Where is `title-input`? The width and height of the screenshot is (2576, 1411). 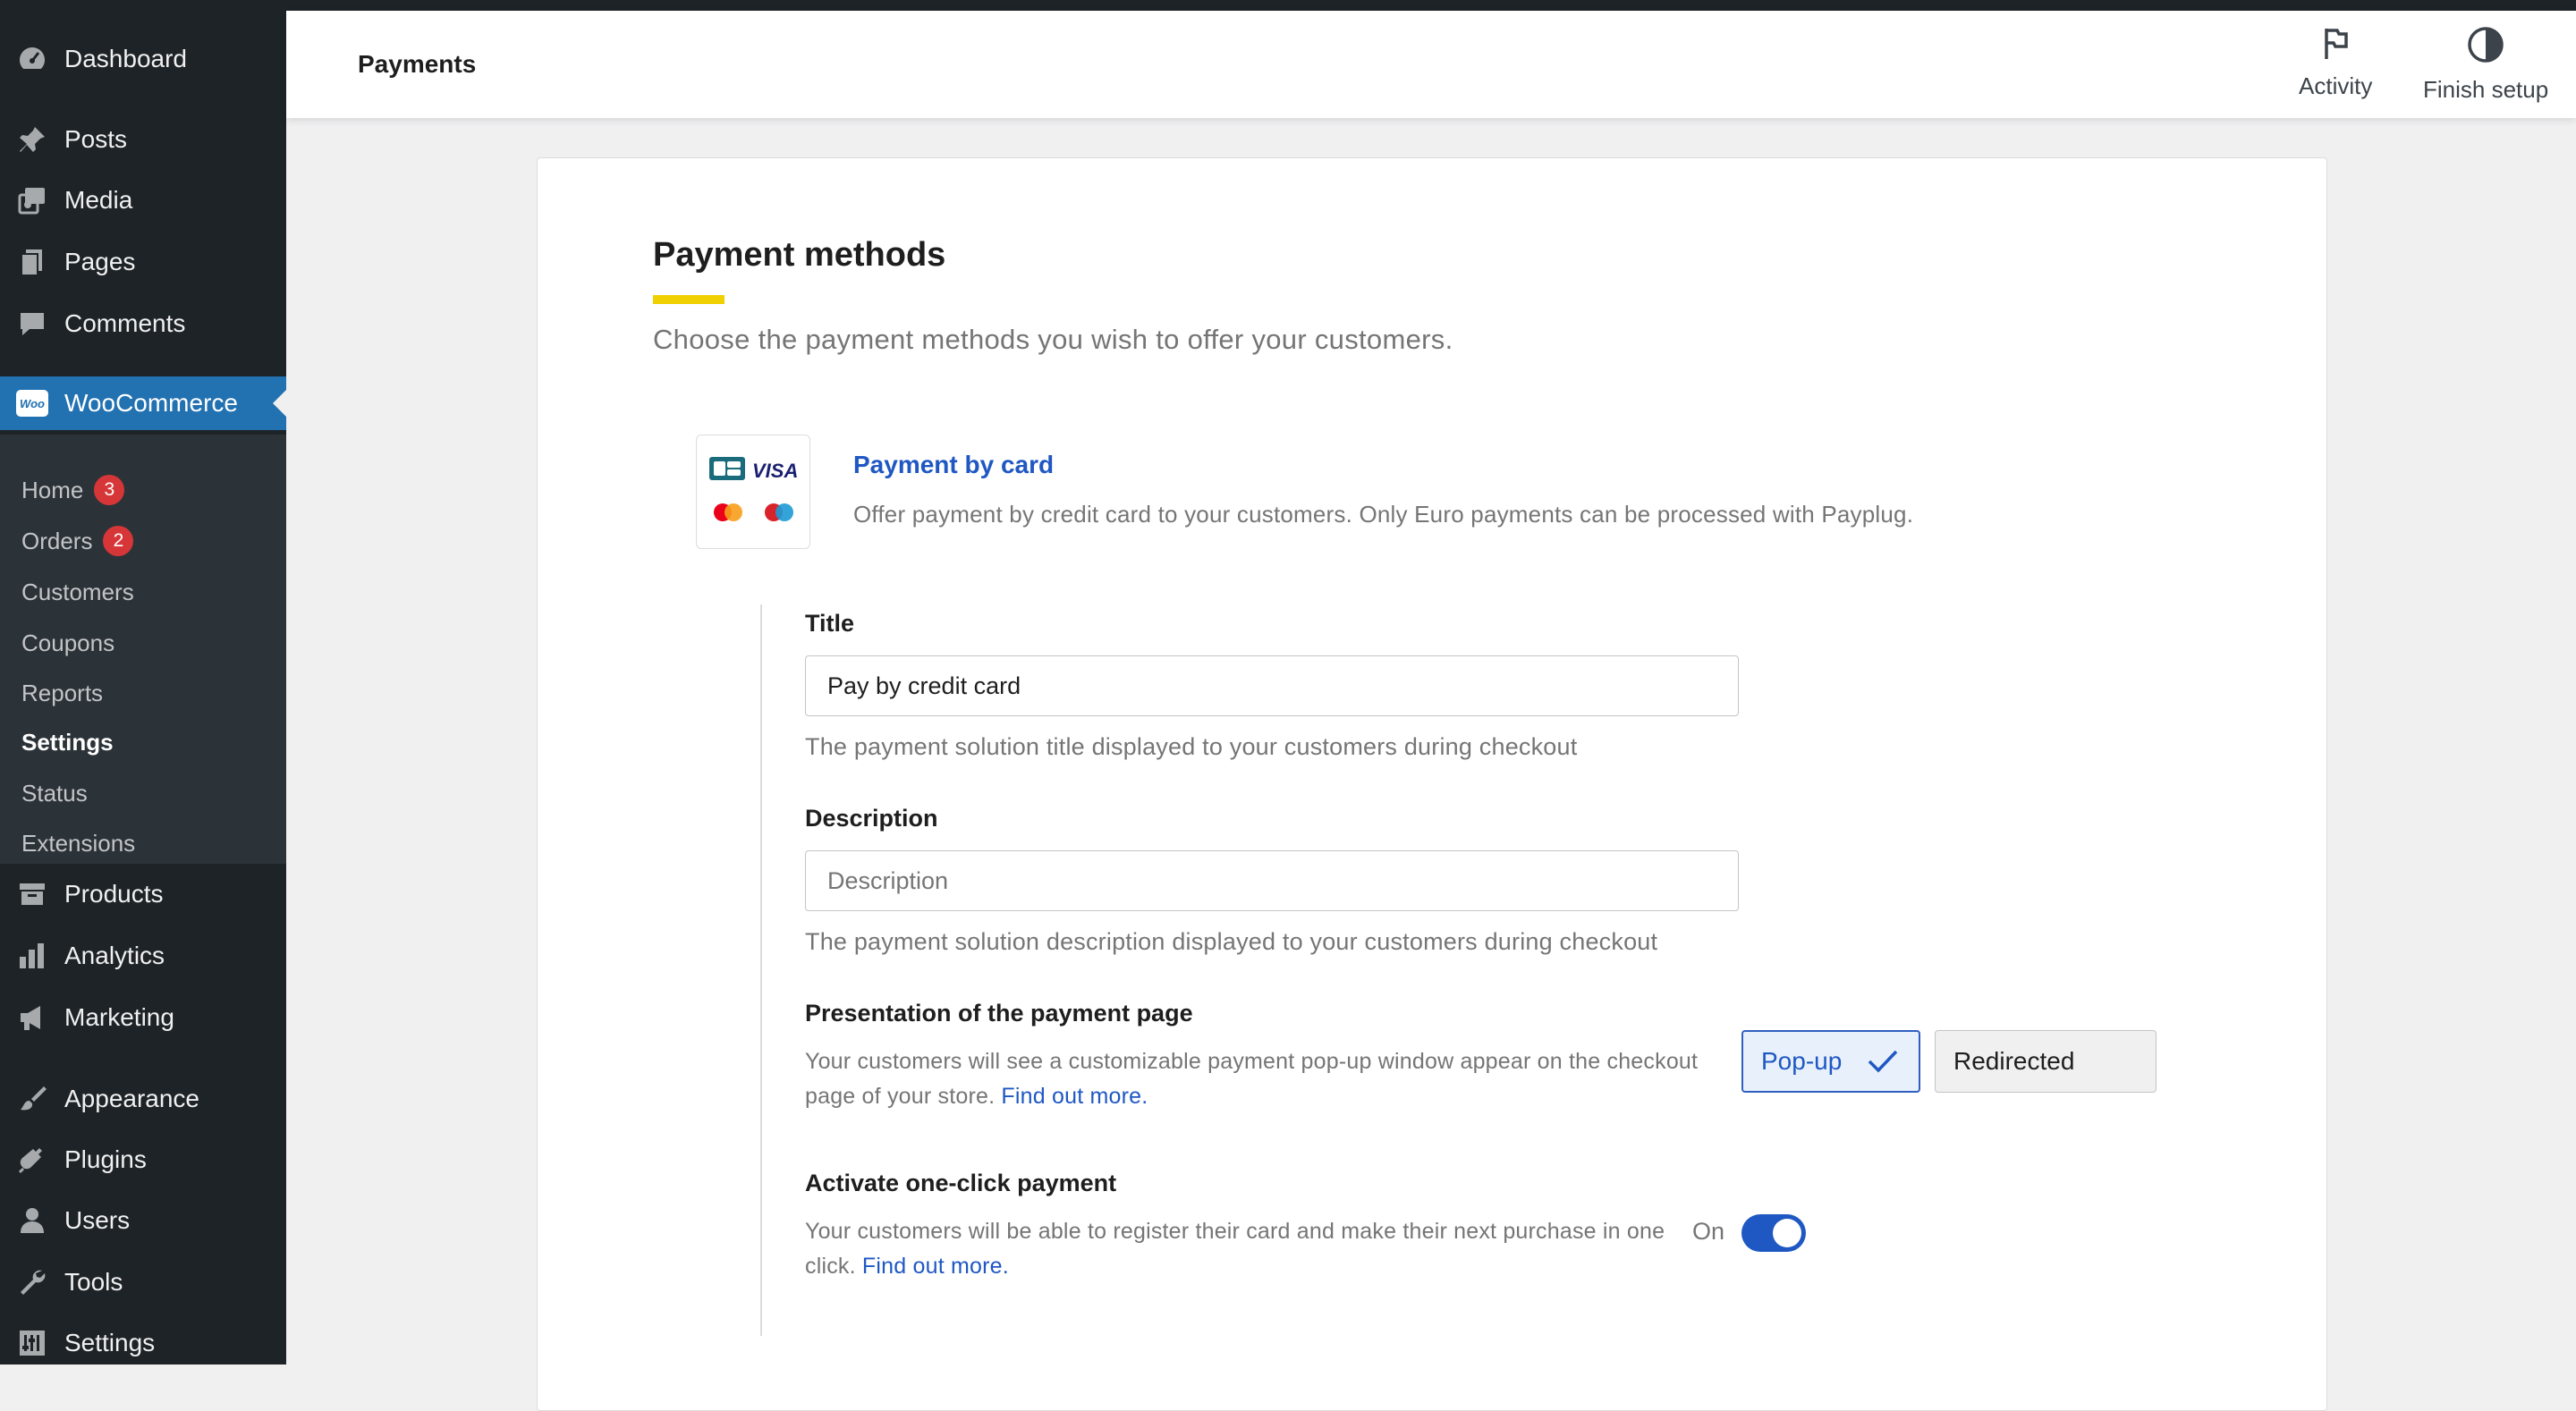 title-input is located at coordinates (1272, 686).